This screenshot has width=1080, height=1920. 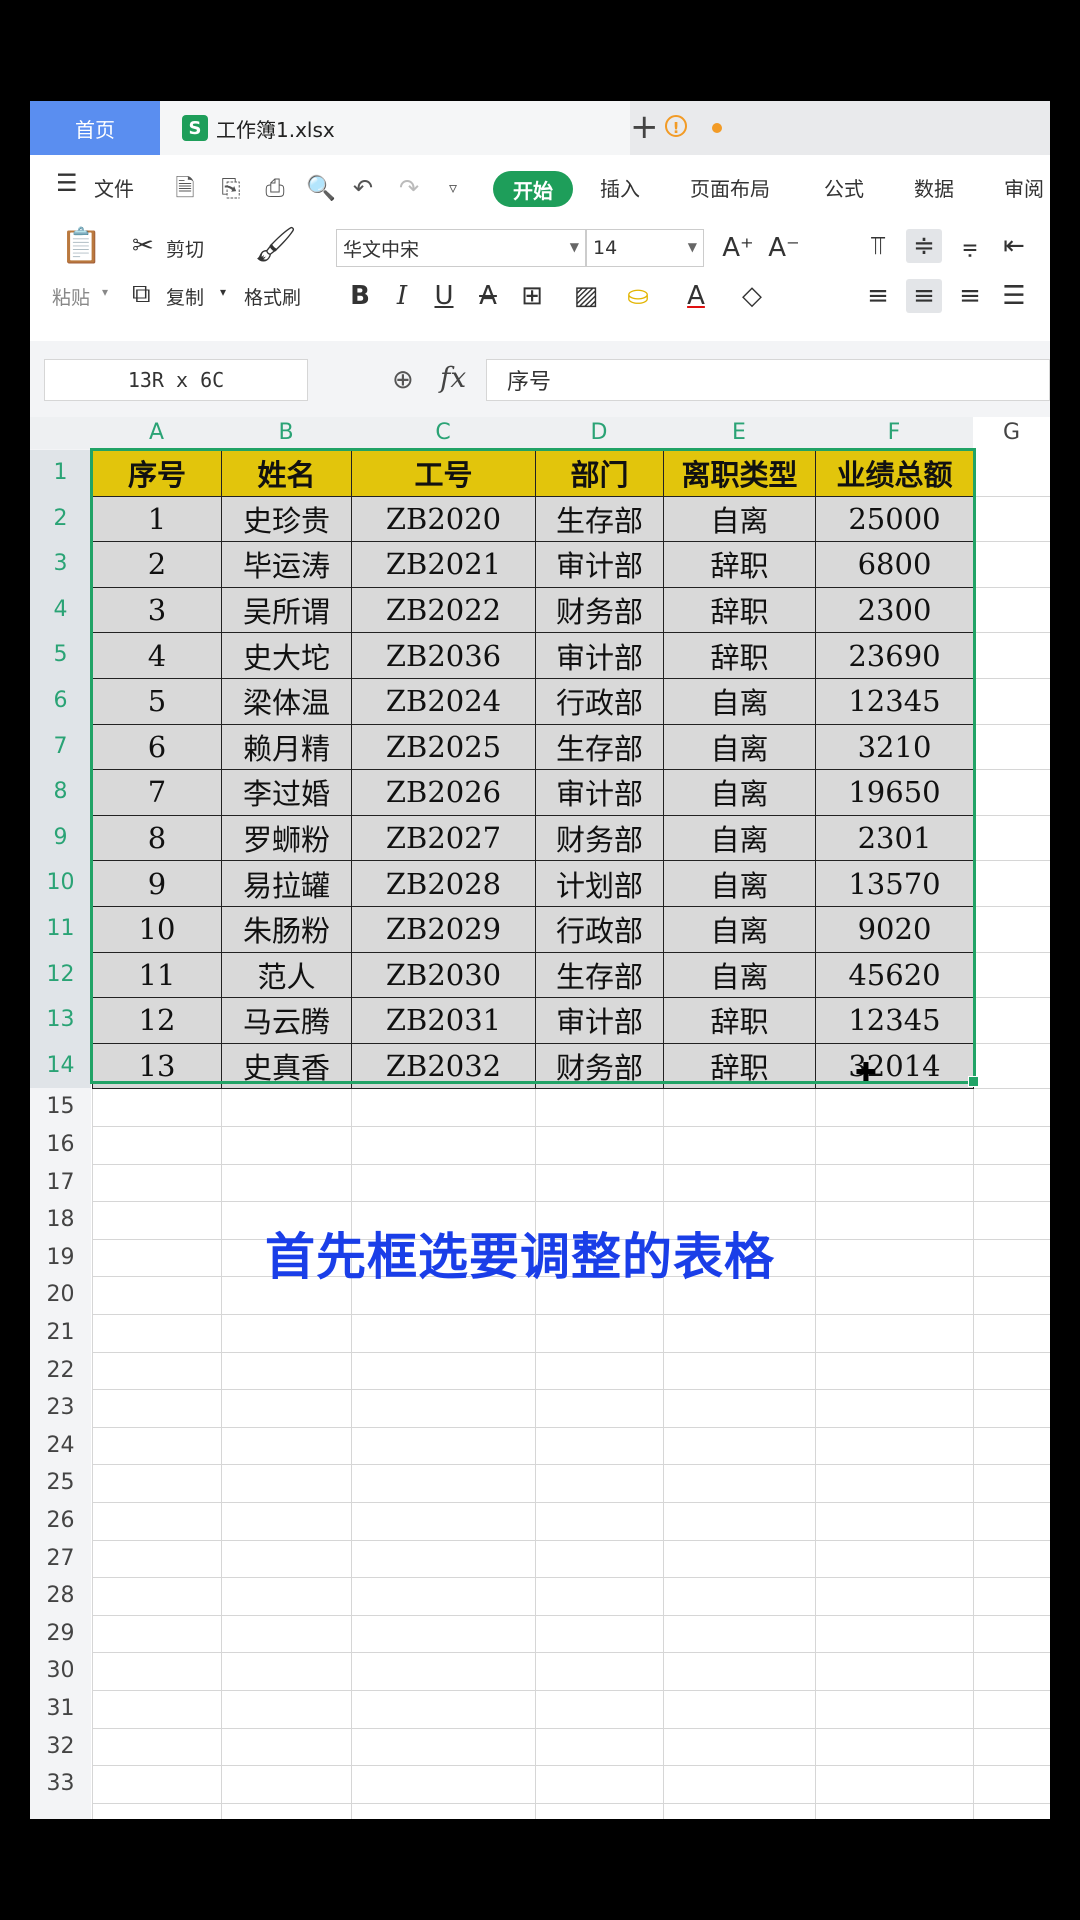 What do you see at coordinates (60, 837) in the screenshot?
I see `row-header: 9` at bounding box center [60, 837].